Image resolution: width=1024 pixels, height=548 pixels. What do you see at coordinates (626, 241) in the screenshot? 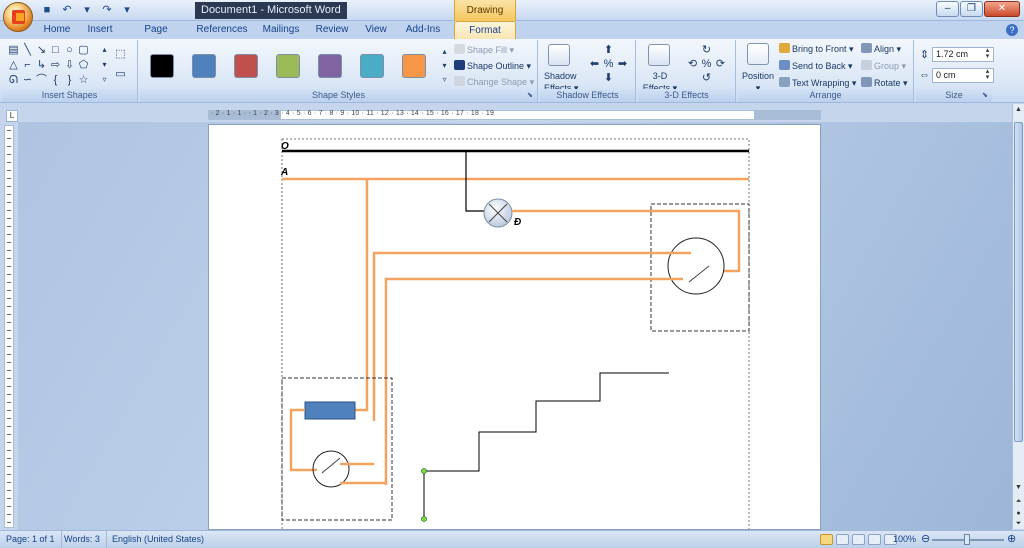
I see `lamp-to-switch-wire` at bounding box center [626, 241].